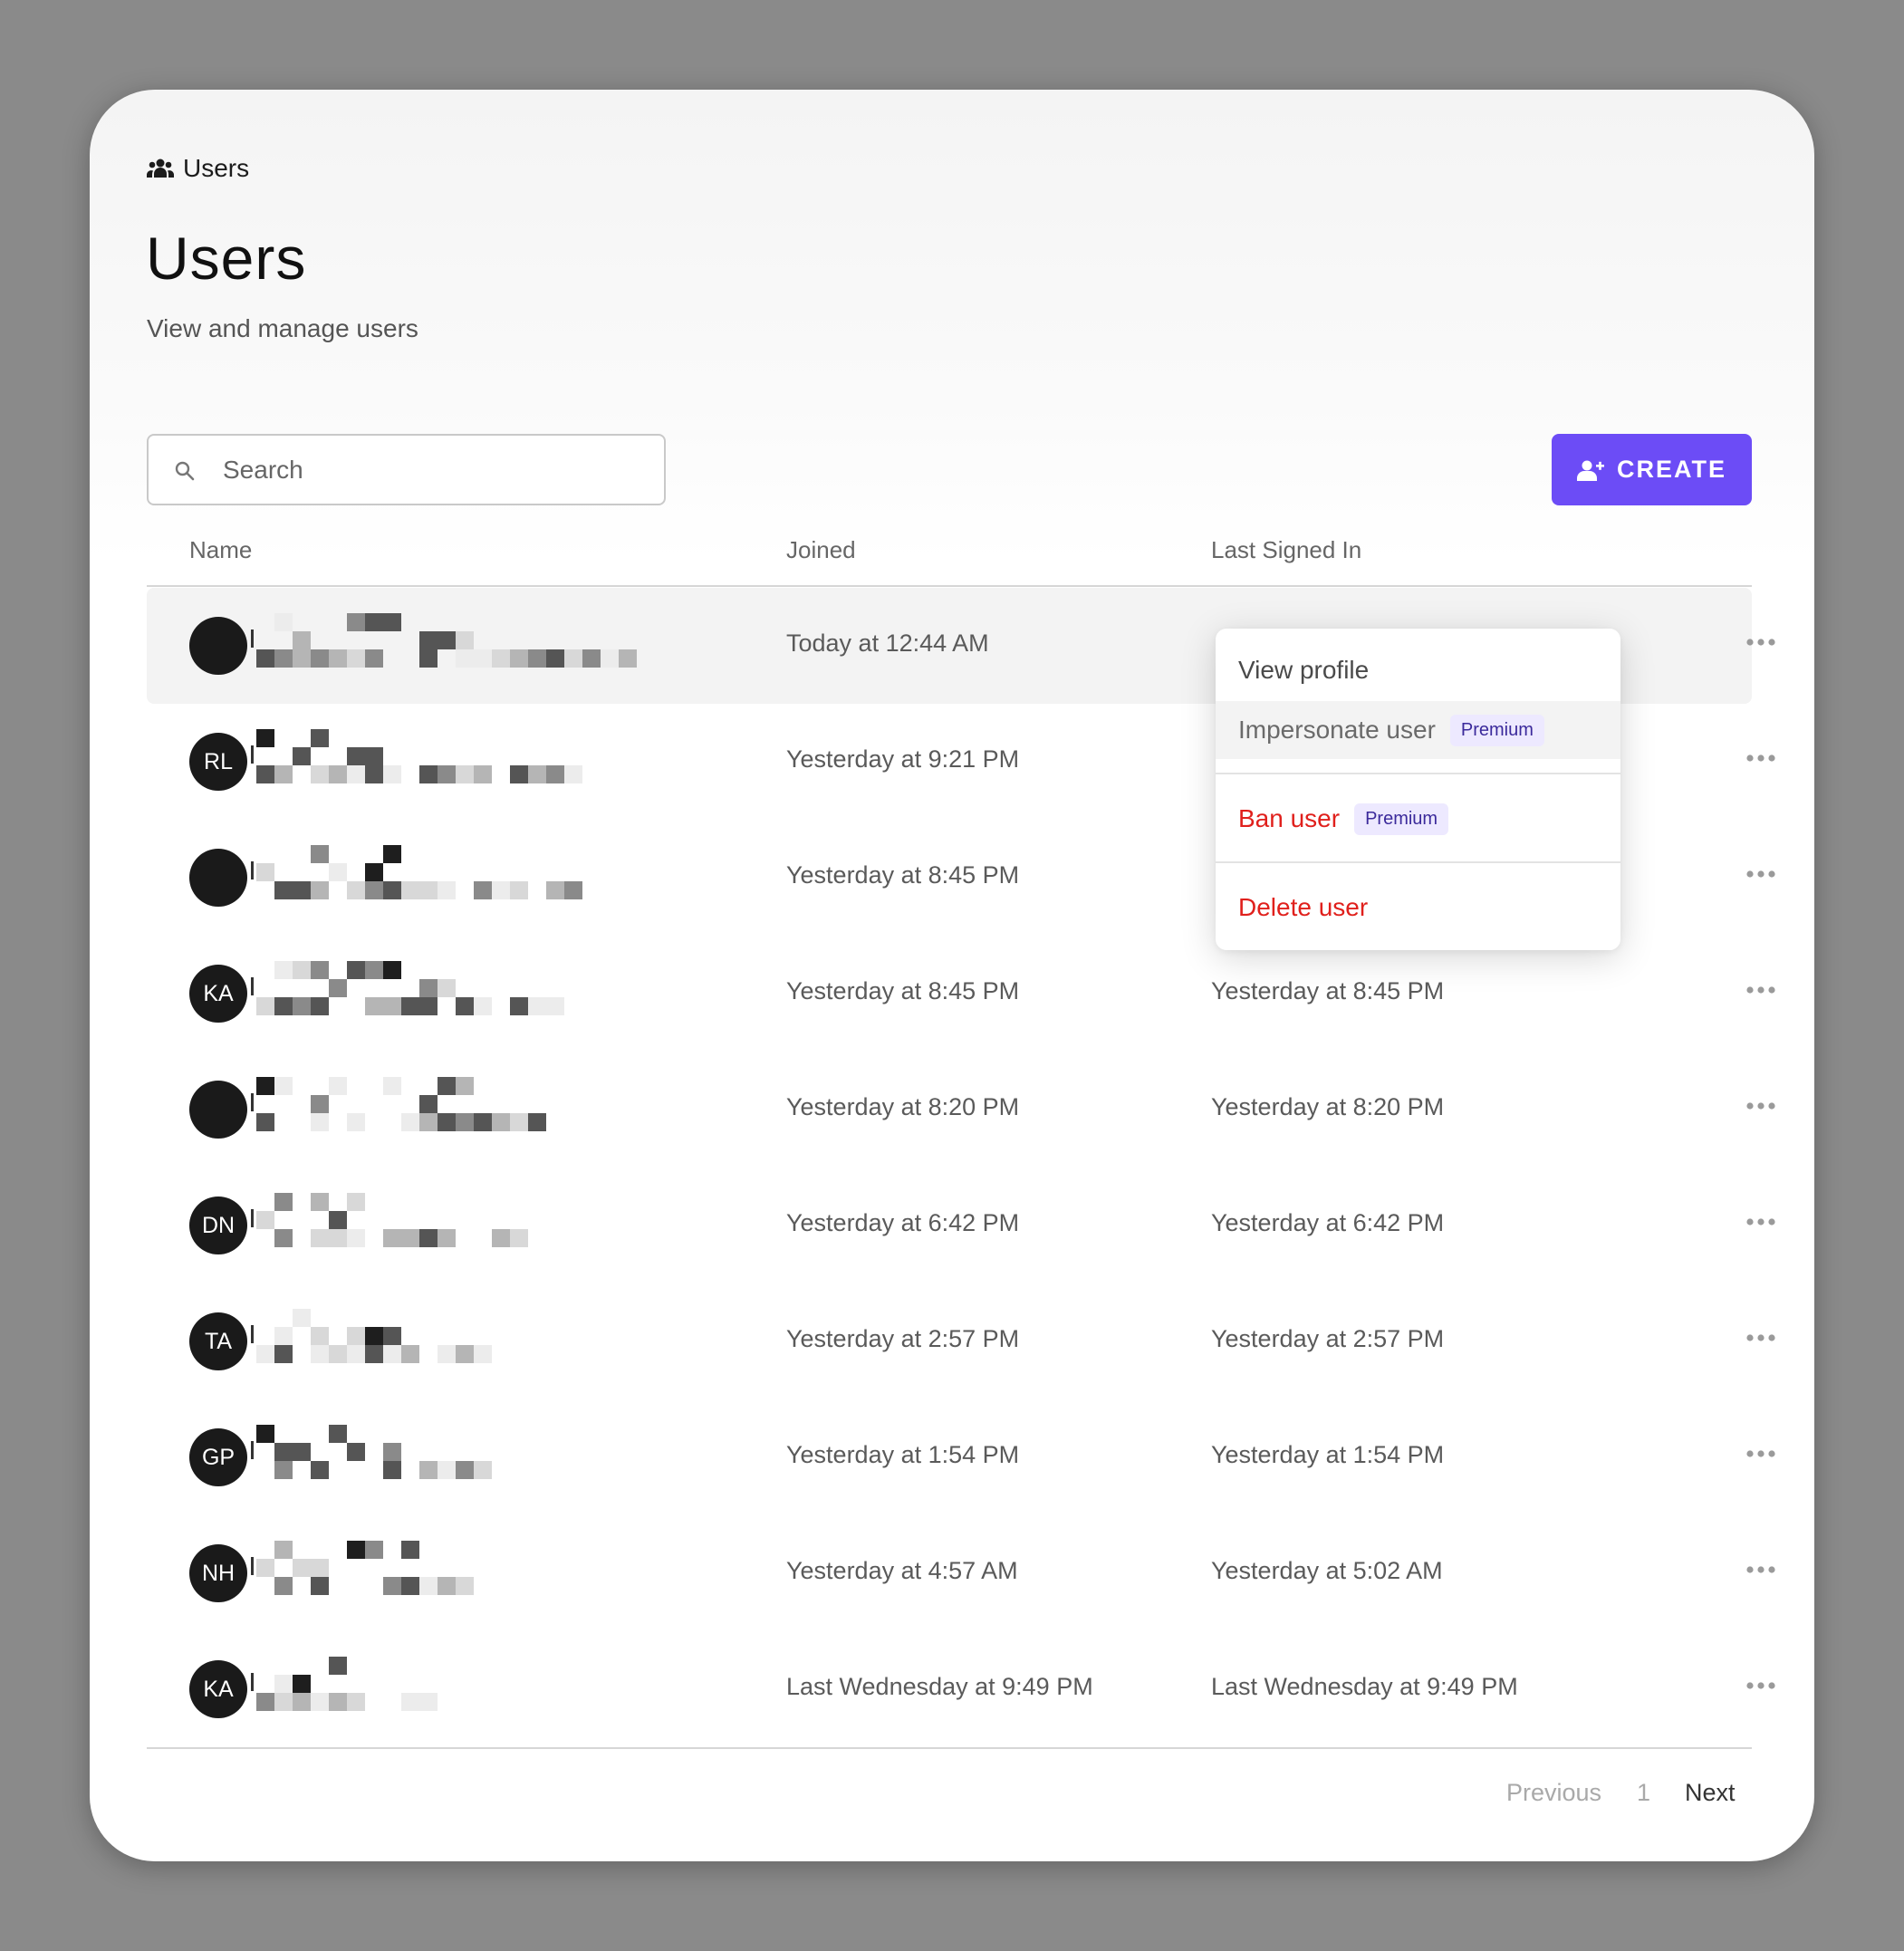  I want to click on search-input, so click(431, 469).